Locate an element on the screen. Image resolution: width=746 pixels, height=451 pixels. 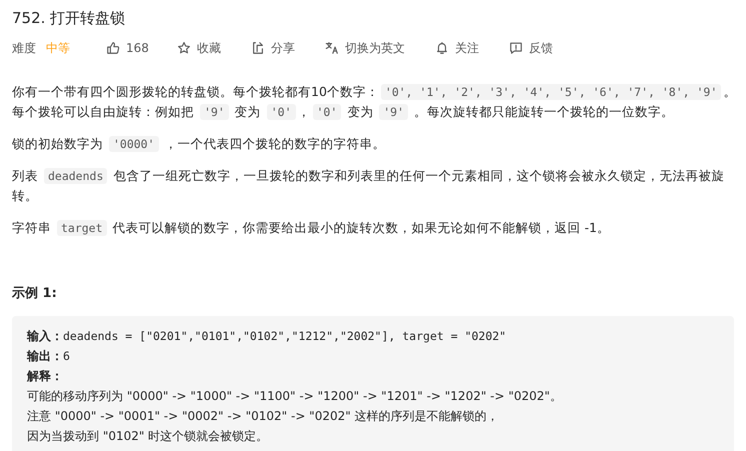
feedback-icon is located at coordinates (515, 48).